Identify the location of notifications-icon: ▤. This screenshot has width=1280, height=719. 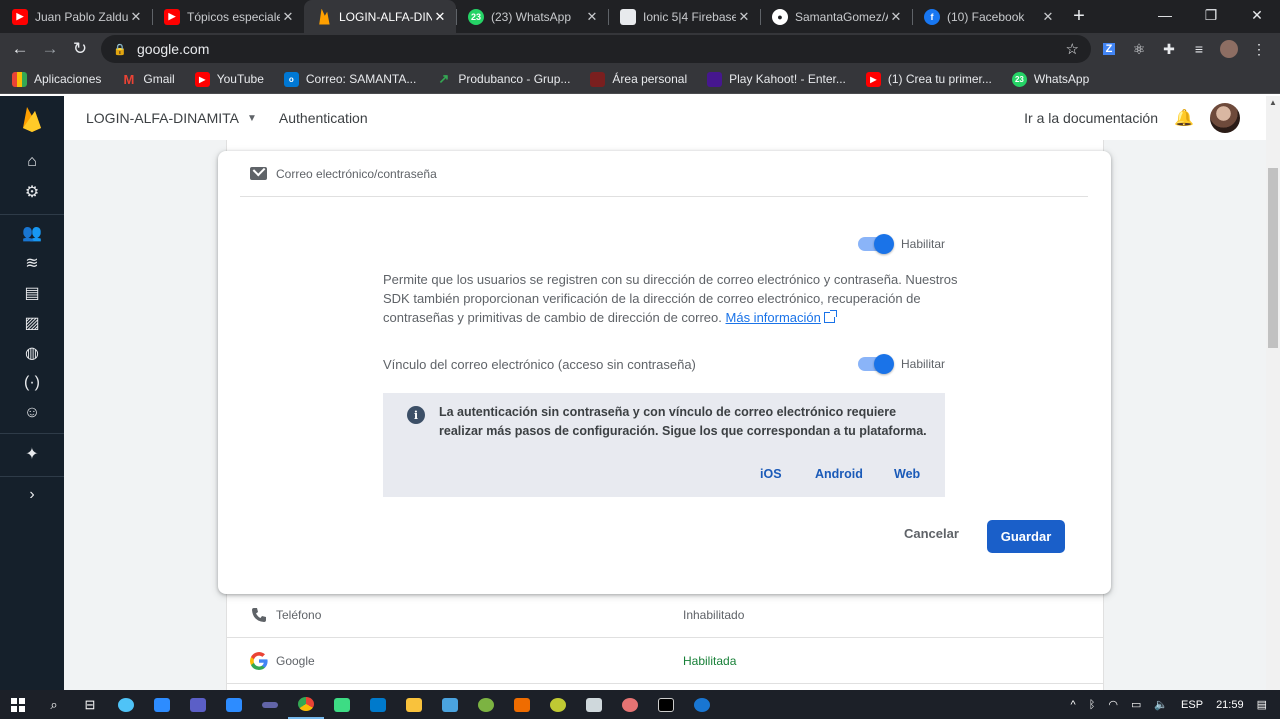
(1262, 704).